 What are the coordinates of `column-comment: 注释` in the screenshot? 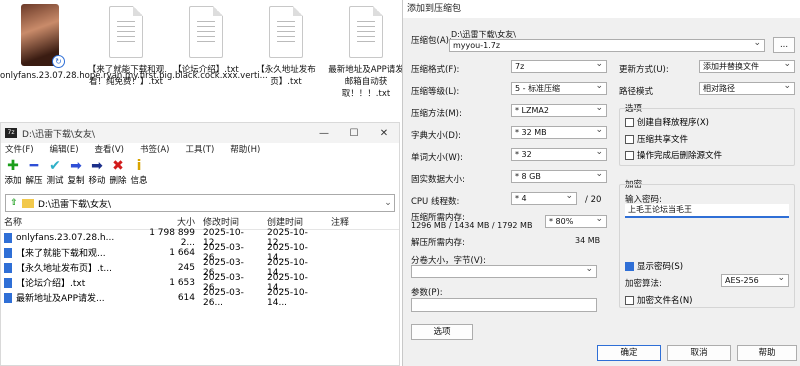 It's located at (357, 221).